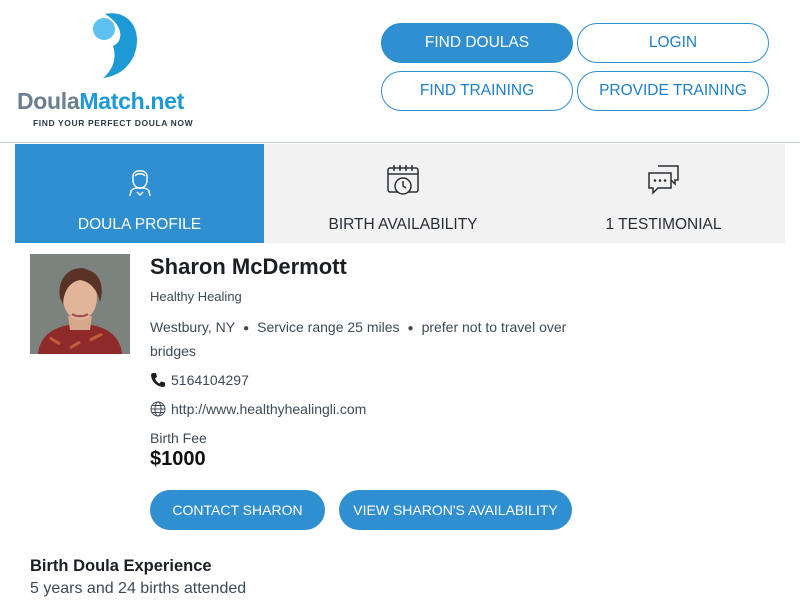 Image resolution: width=800 pixels, height=600 pixels. Describe the element at coordinates (455, 510) in the screenshot. I see `view-availability-button: VIEW SHARON'S AVAILABILITY` at that location.